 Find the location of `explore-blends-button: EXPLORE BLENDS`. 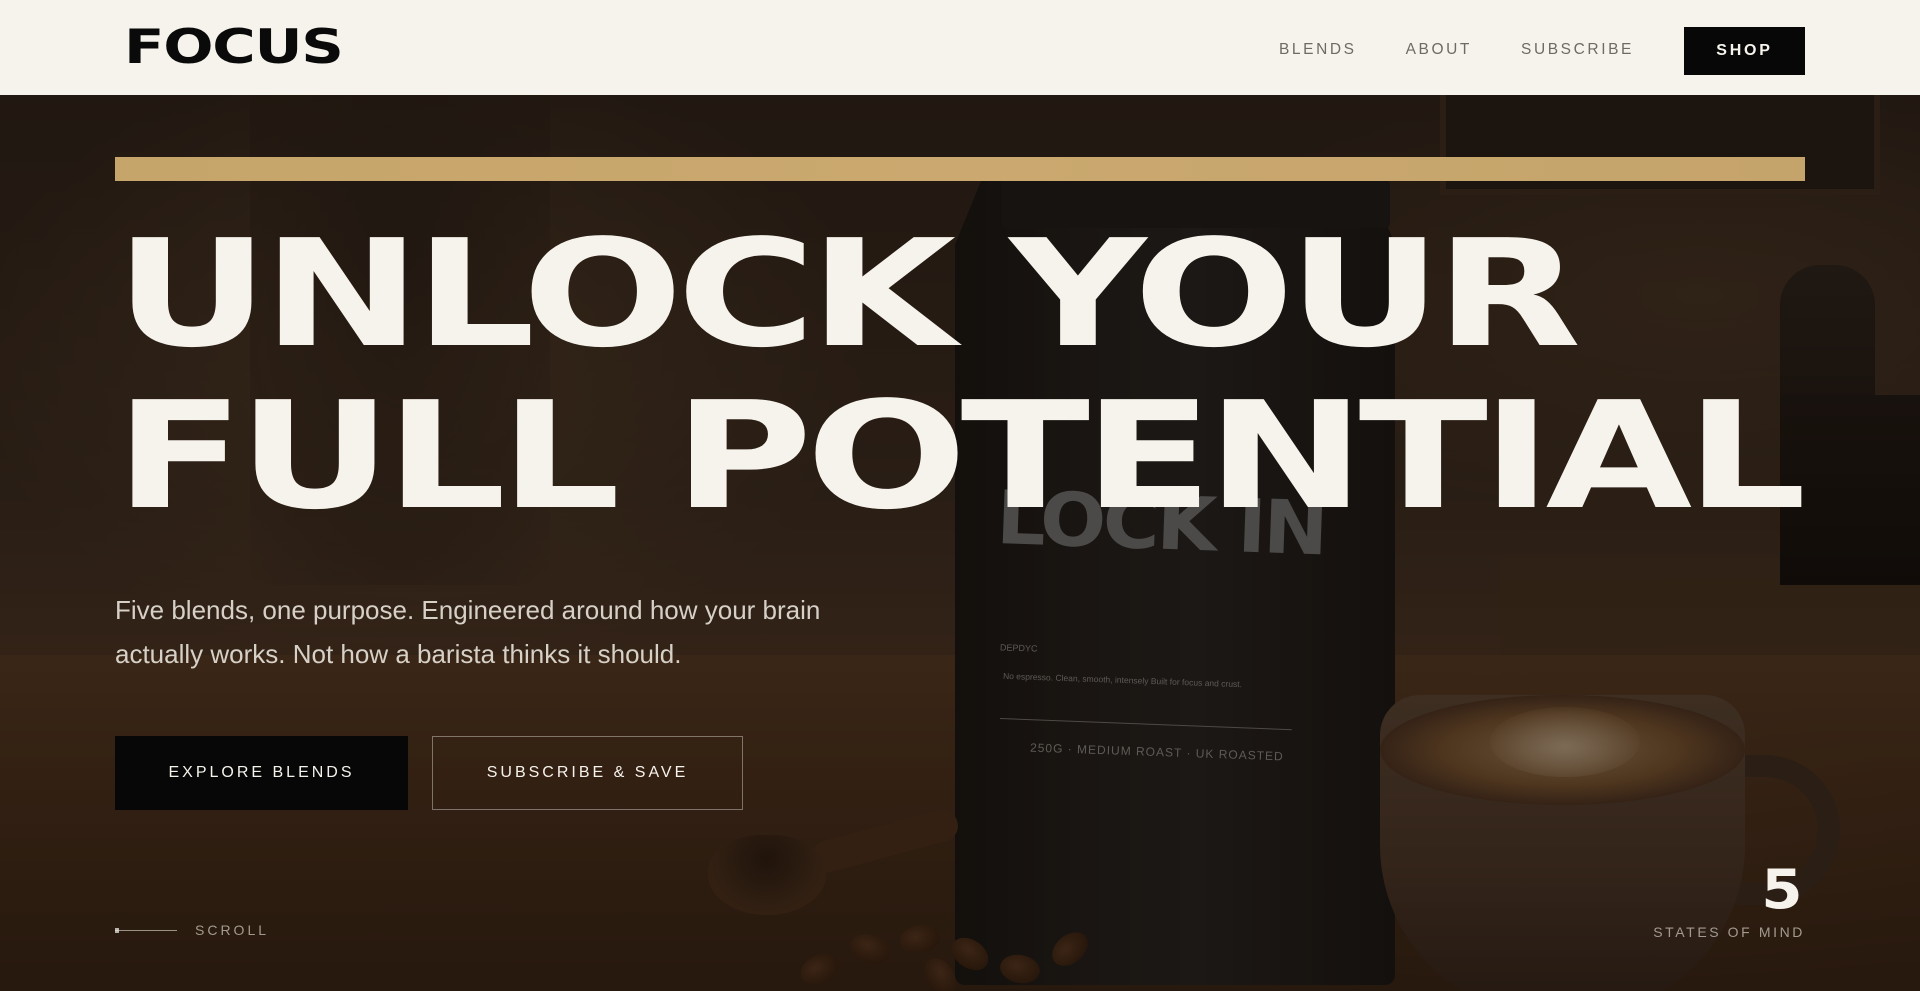

explore-blends-button: EXPLORE BLENDS is located at coordinates (261, 773).